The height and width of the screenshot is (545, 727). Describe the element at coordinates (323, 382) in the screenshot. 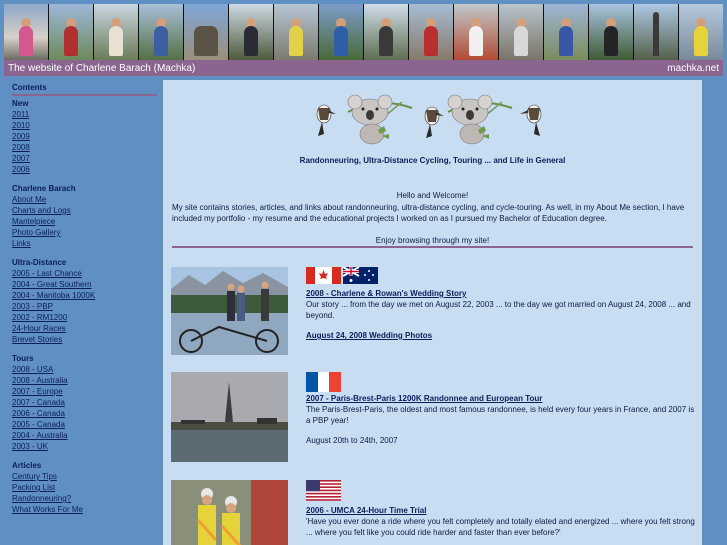

I see `france-flag-icon` at that location.